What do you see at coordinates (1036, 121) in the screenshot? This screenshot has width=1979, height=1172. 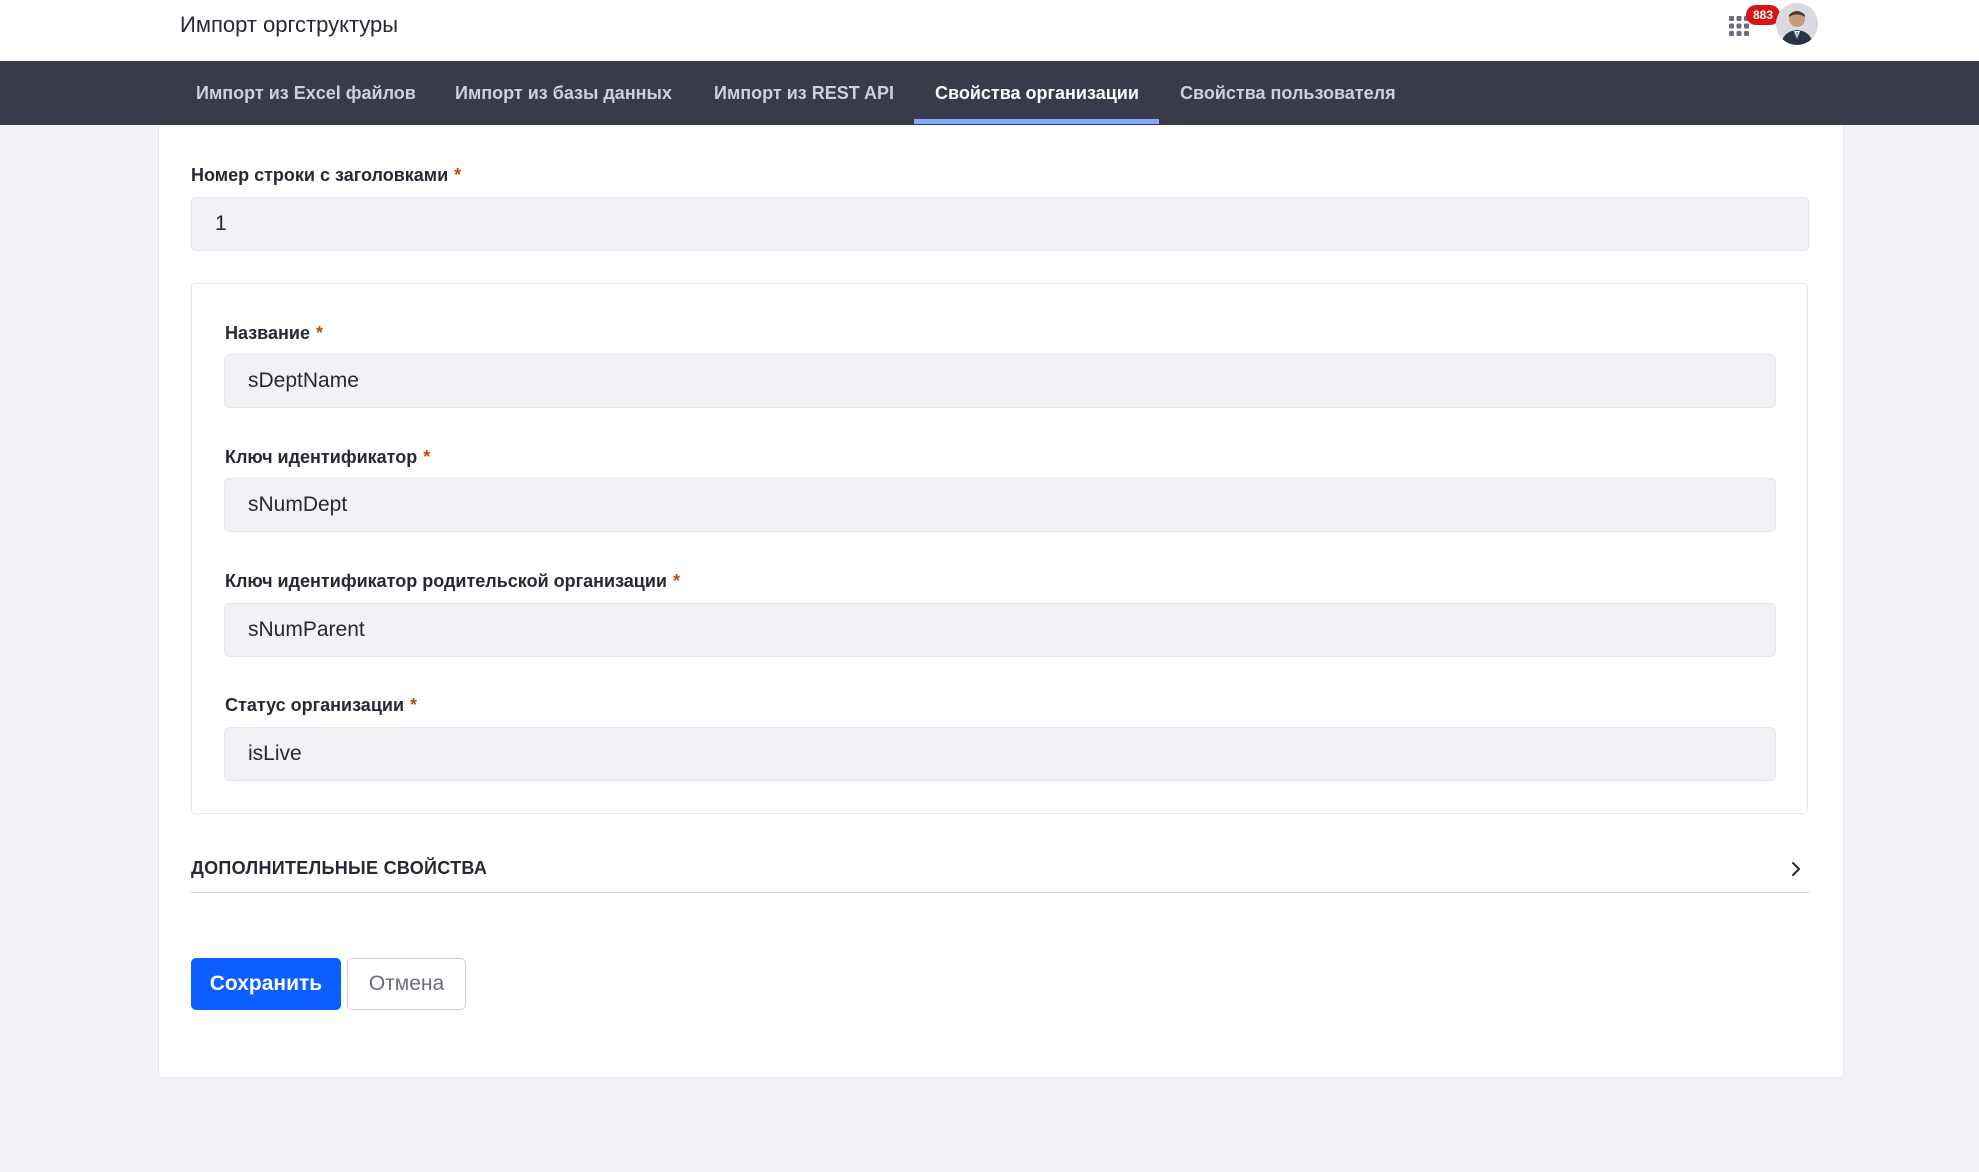 I see `active-tab-indicator` at bounding box center [1036, 121].